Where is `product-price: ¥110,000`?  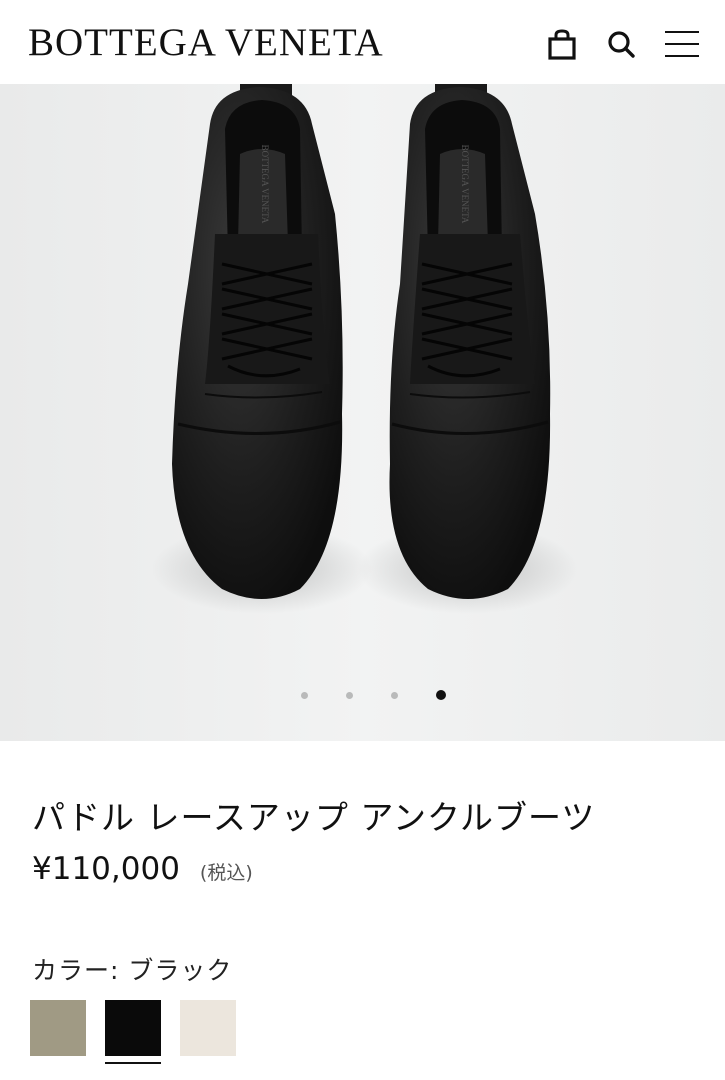 product-price: ¥110,000 is located at coordinates (106, 869).